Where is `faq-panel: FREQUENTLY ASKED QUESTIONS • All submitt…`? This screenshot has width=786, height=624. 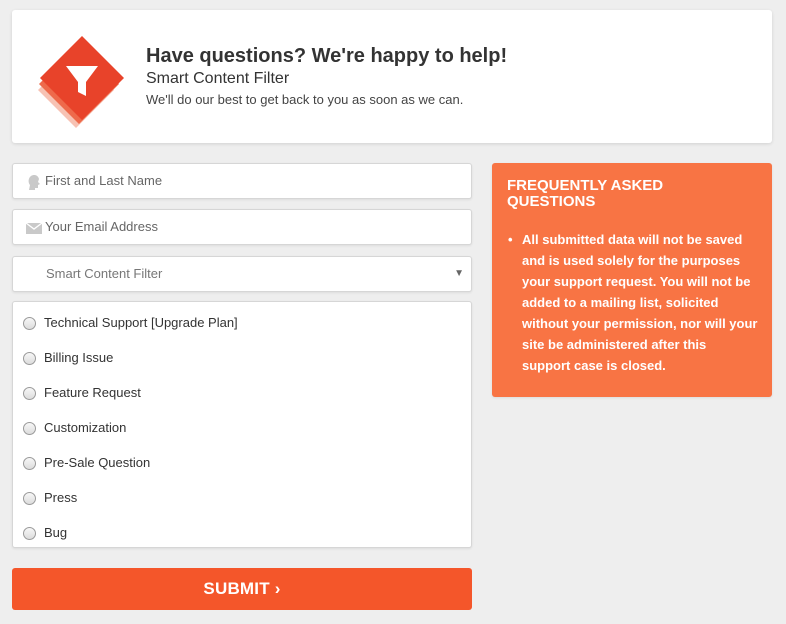 faq-panel: FREQUENTLY ASKED QUESTIONS • All submitt… is located at coordinates (632, 280).